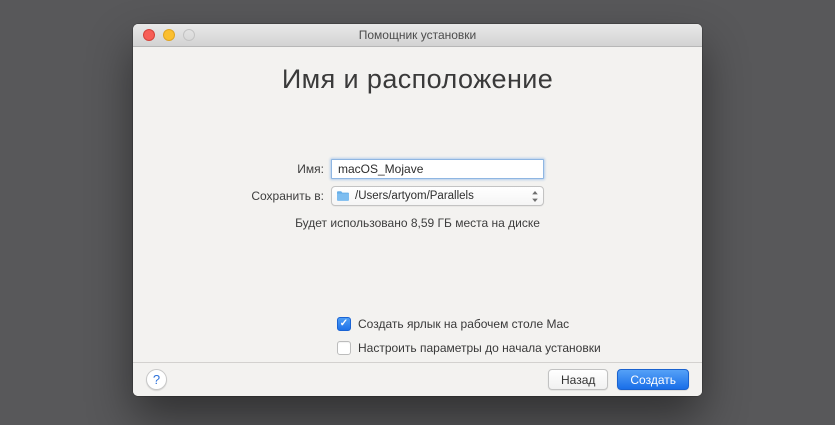 Image resolution: width=835 pixels, height=425 pixels. I want to click on create-alias-label: Создать ярлык на рабочем столе Mac, so click(464, 324).